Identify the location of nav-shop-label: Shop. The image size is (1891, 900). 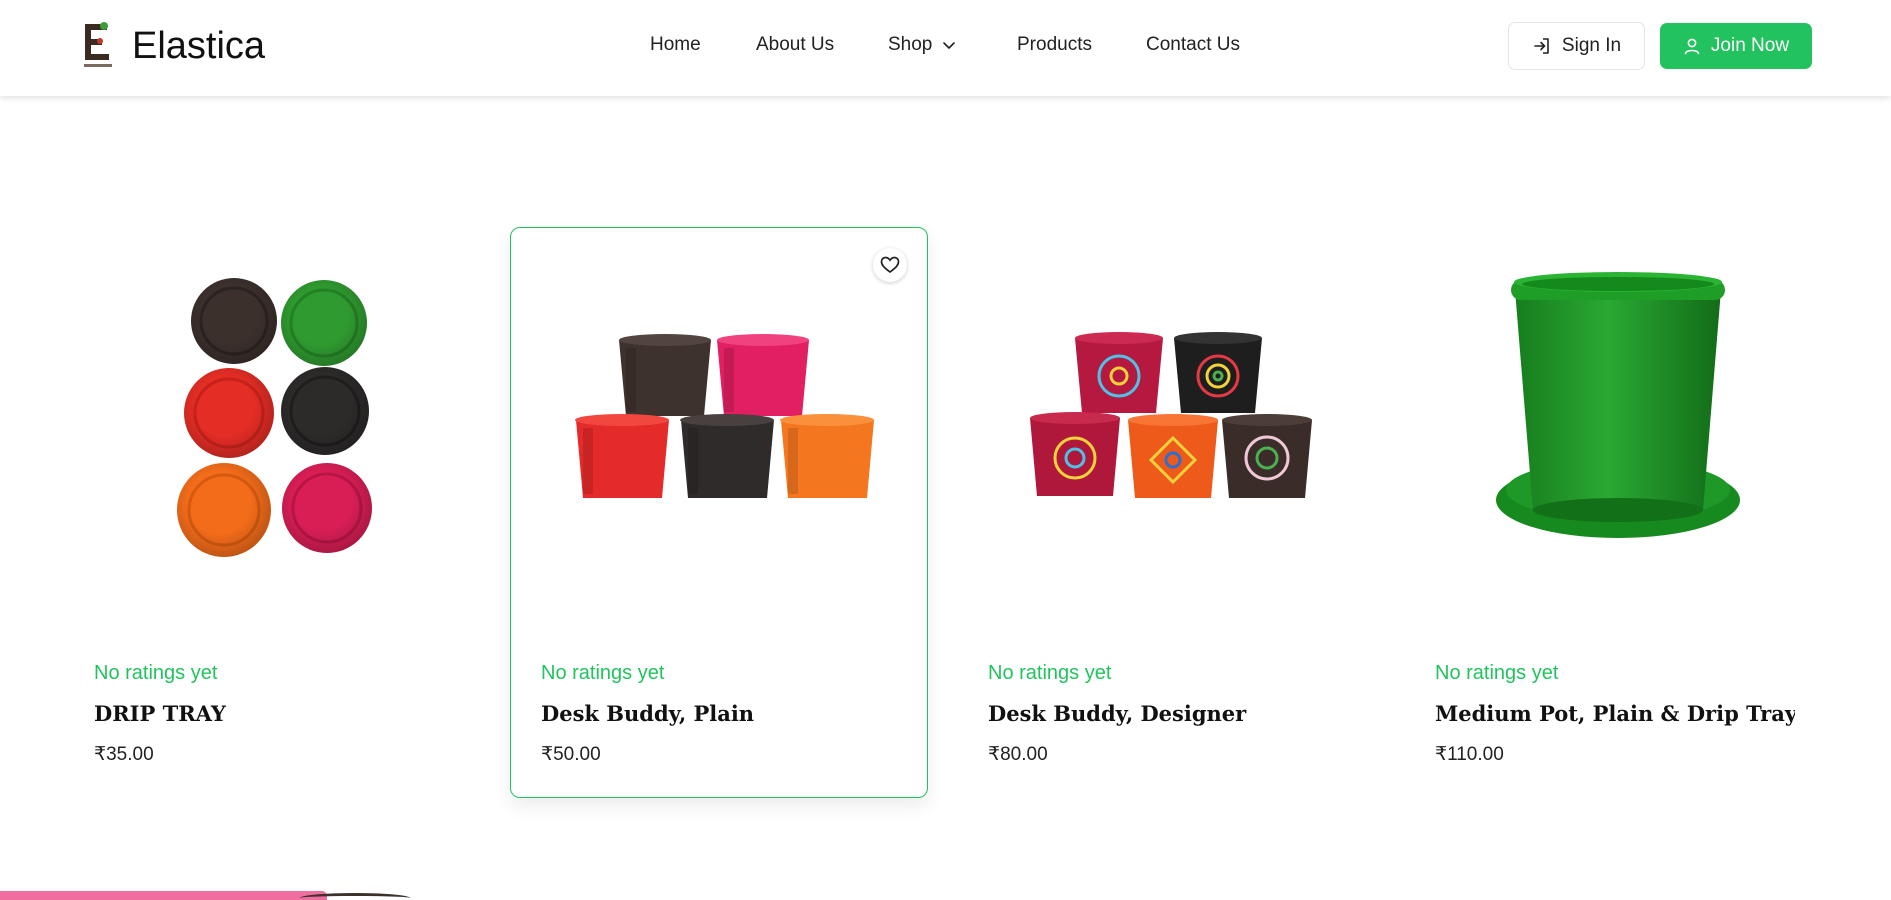
(910, 44).